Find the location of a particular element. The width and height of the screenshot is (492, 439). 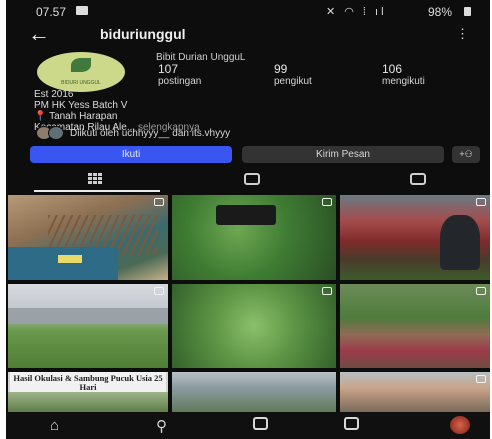

home-icon: ⌂ is located at coordinates (54, 425).